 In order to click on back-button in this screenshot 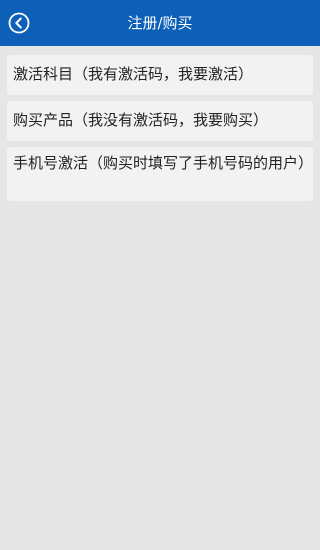, I will do `click(19, 23)`.